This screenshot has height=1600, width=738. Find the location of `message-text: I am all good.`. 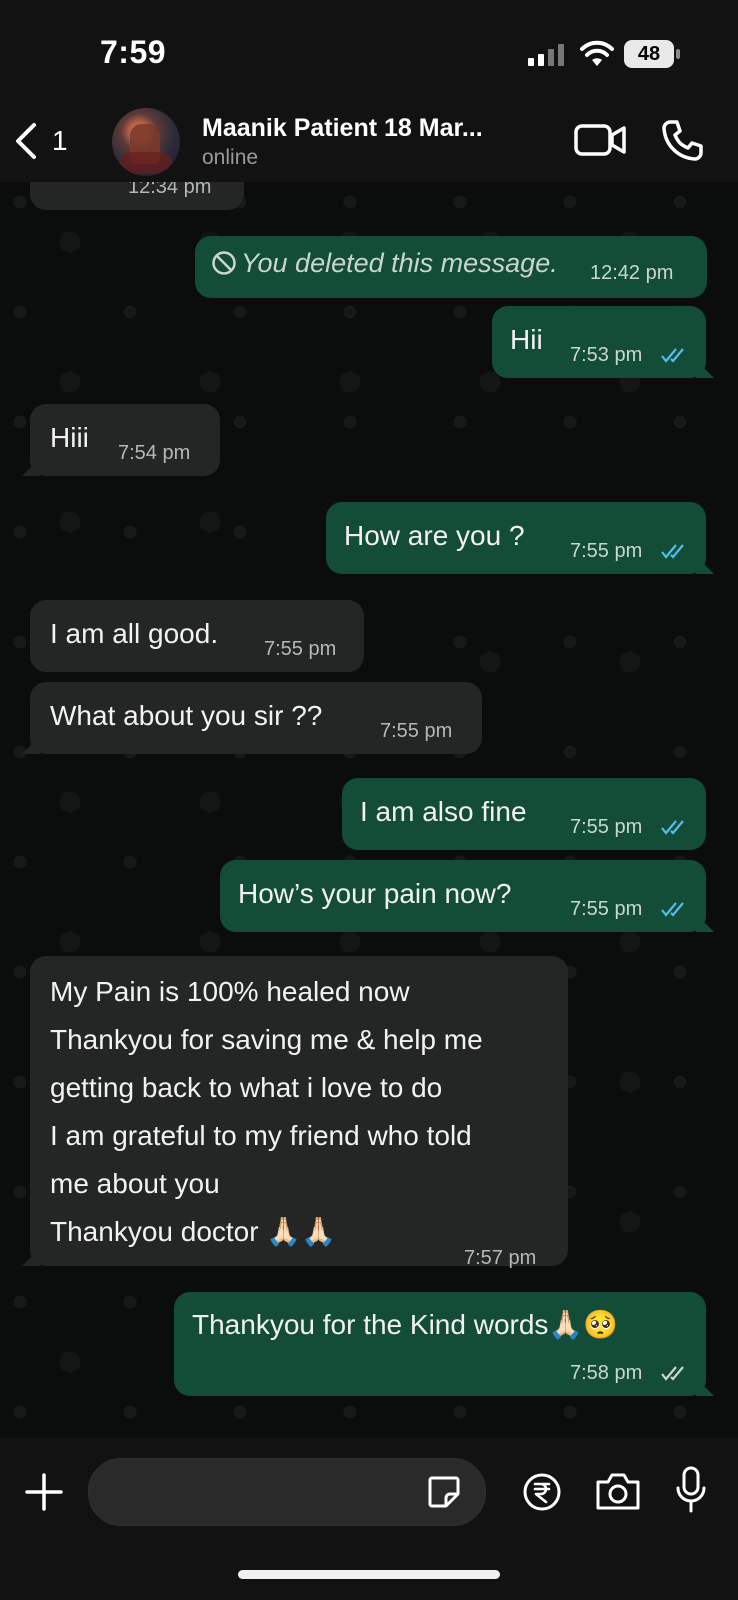

message-text: I am all good. is located at coordinates (134, 633).